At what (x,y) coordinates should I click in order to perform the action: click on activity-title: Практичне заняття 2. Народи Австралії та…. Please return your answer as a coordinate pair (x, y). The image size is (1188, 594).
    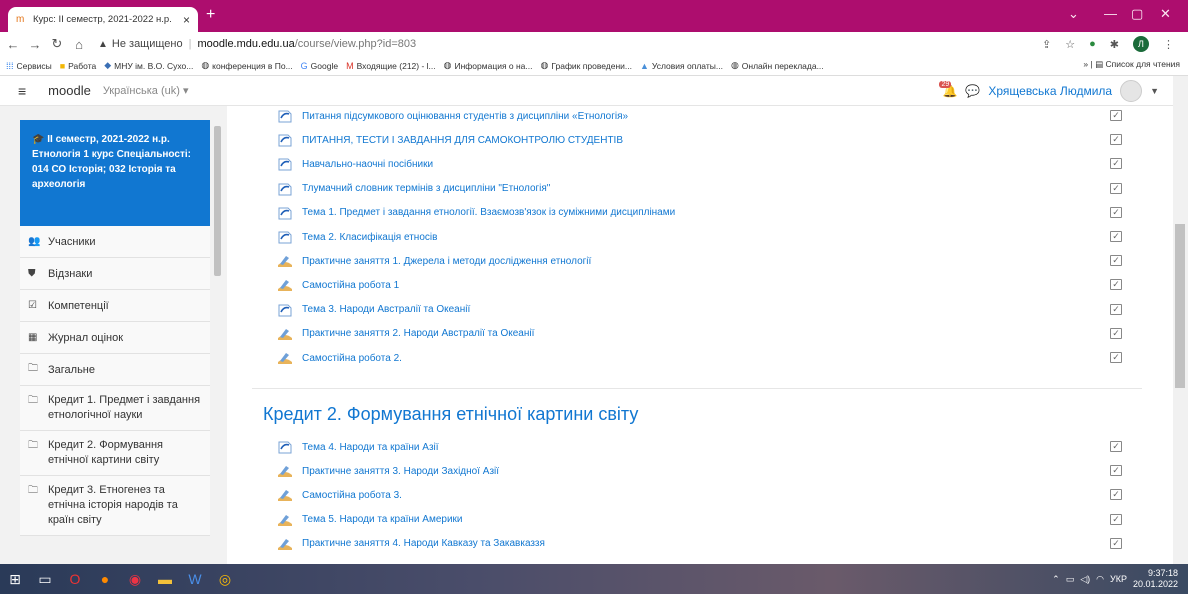
    Looking at the image, I should click on (418, 334).